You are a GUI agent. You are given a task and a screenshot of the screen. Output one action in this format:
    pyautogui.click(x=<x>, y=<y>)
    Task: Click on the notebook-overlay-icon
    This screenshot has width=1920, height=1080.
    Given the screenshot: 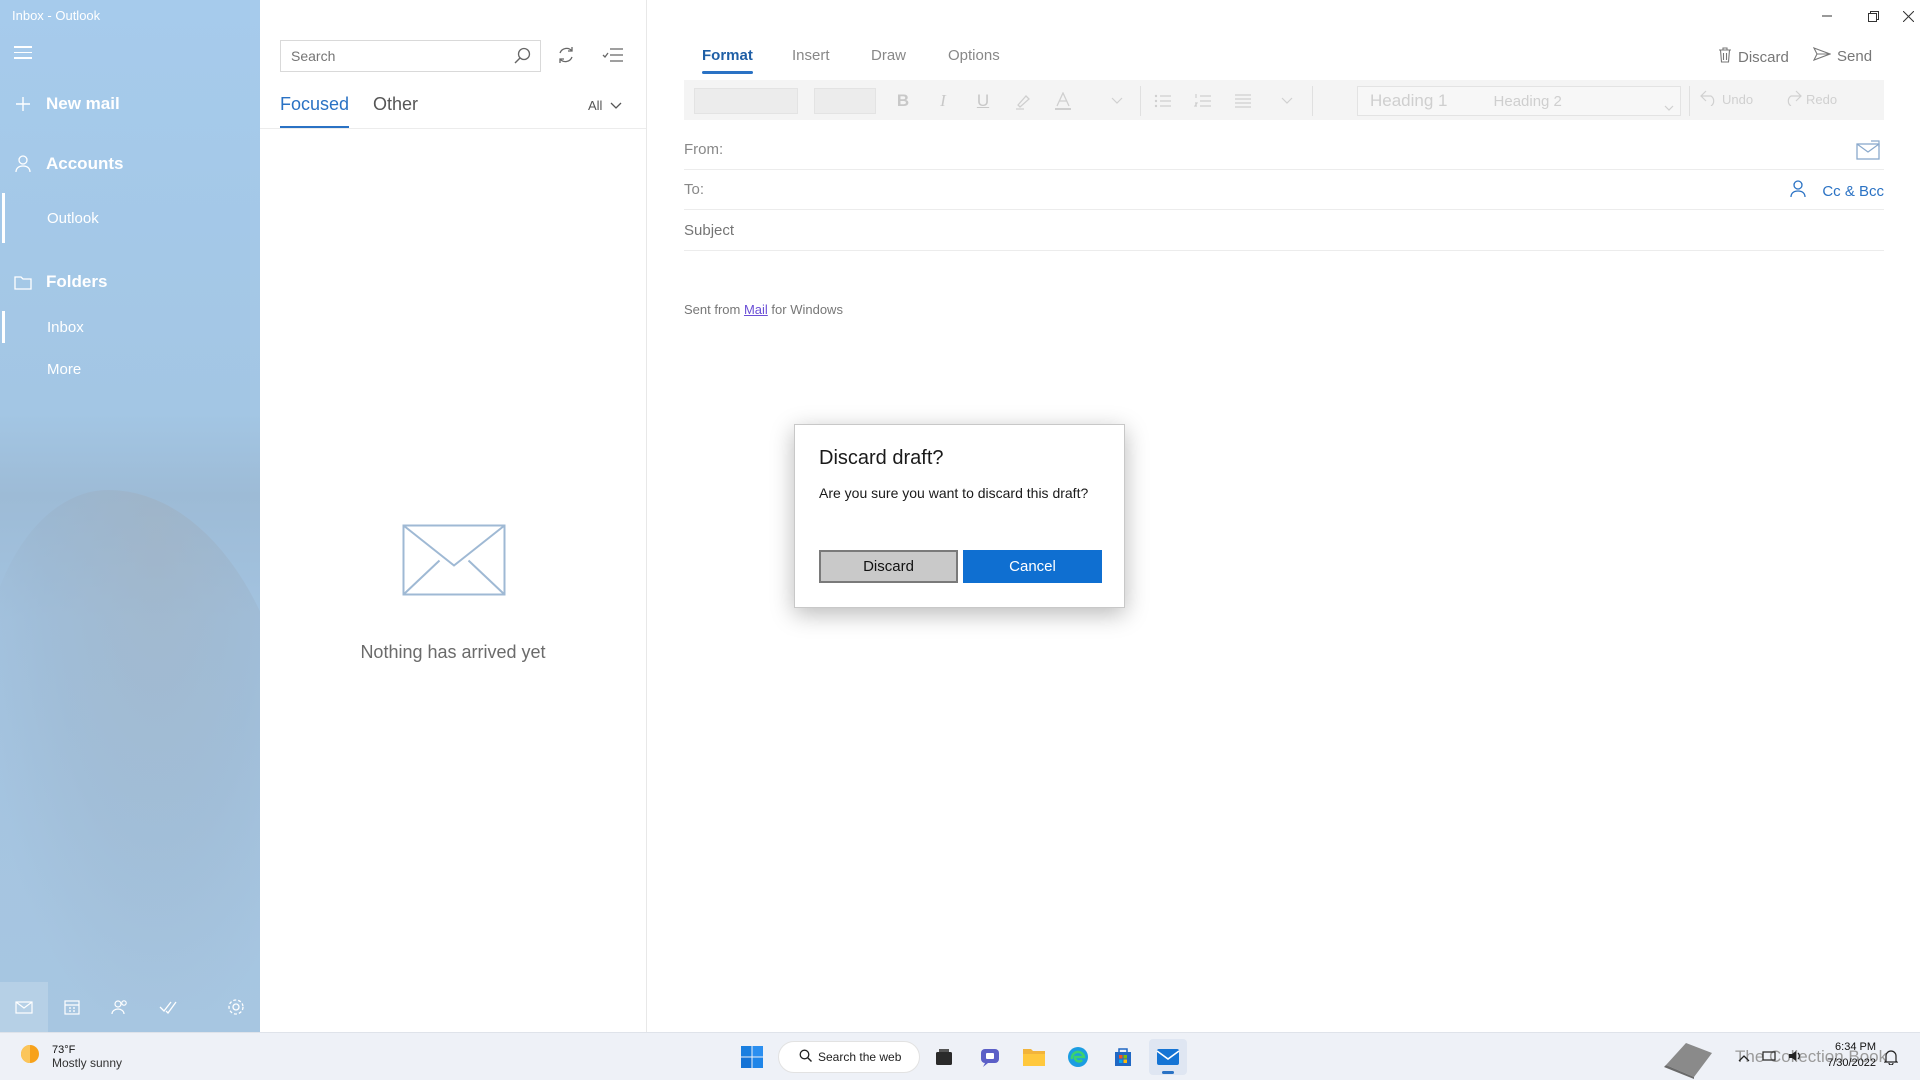 What is the action you would take?
    pyautogui.click(x=1689, y=1058)
    